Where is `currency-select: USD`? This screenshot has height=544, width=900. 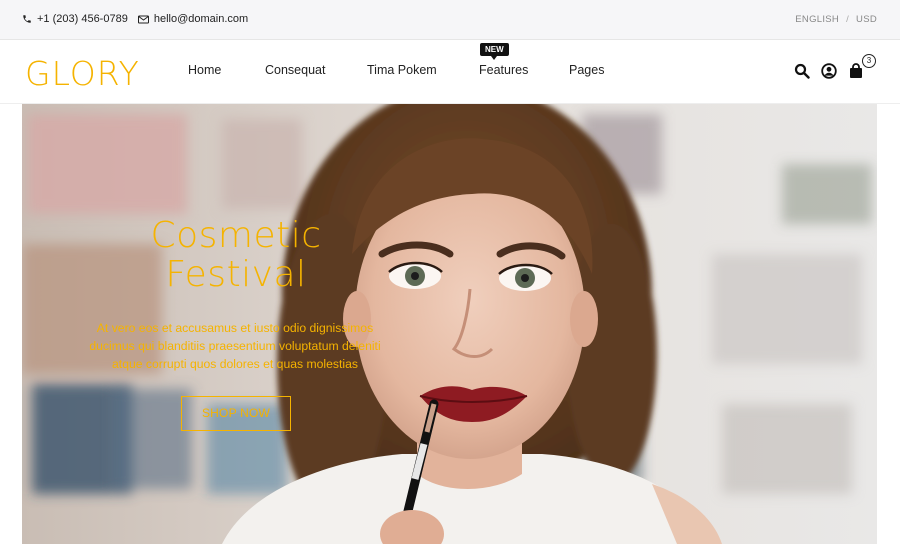
currency-select: USD is located at coordinates (866, 19).